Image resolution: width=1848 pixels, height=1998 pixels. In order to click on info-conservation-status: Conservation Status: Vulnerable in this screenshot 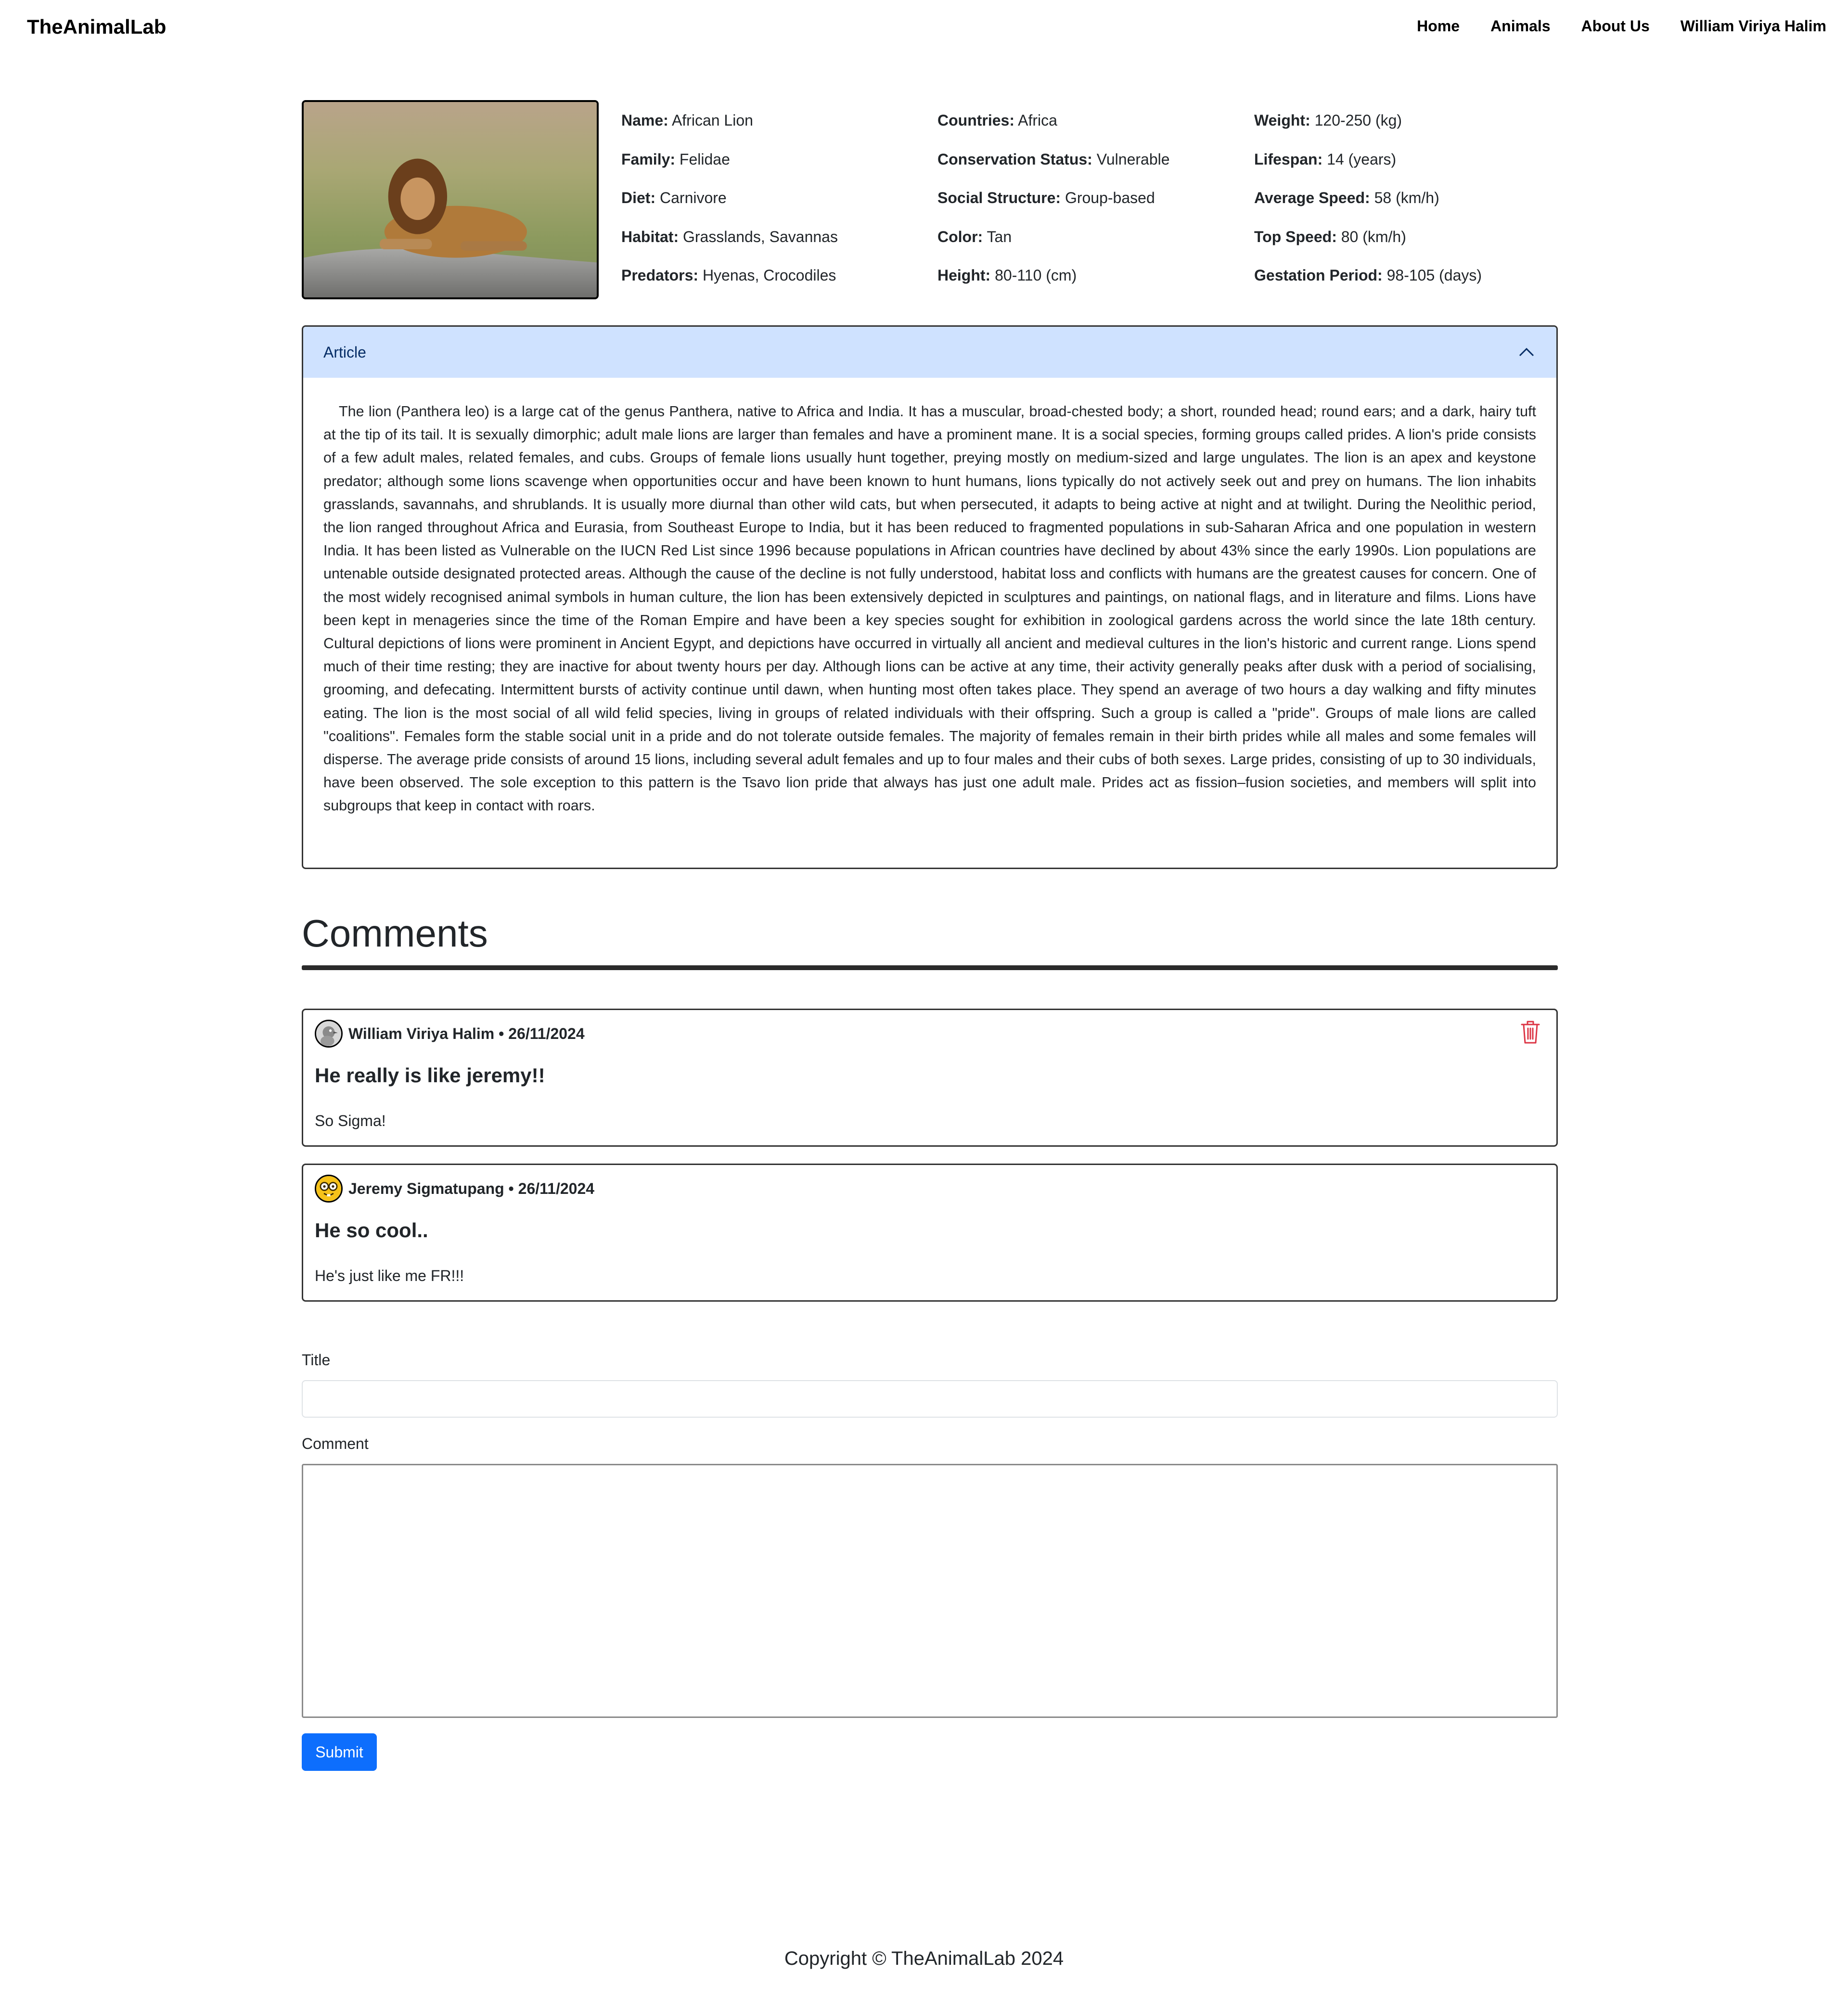, I will do `click(1053, 159)`.